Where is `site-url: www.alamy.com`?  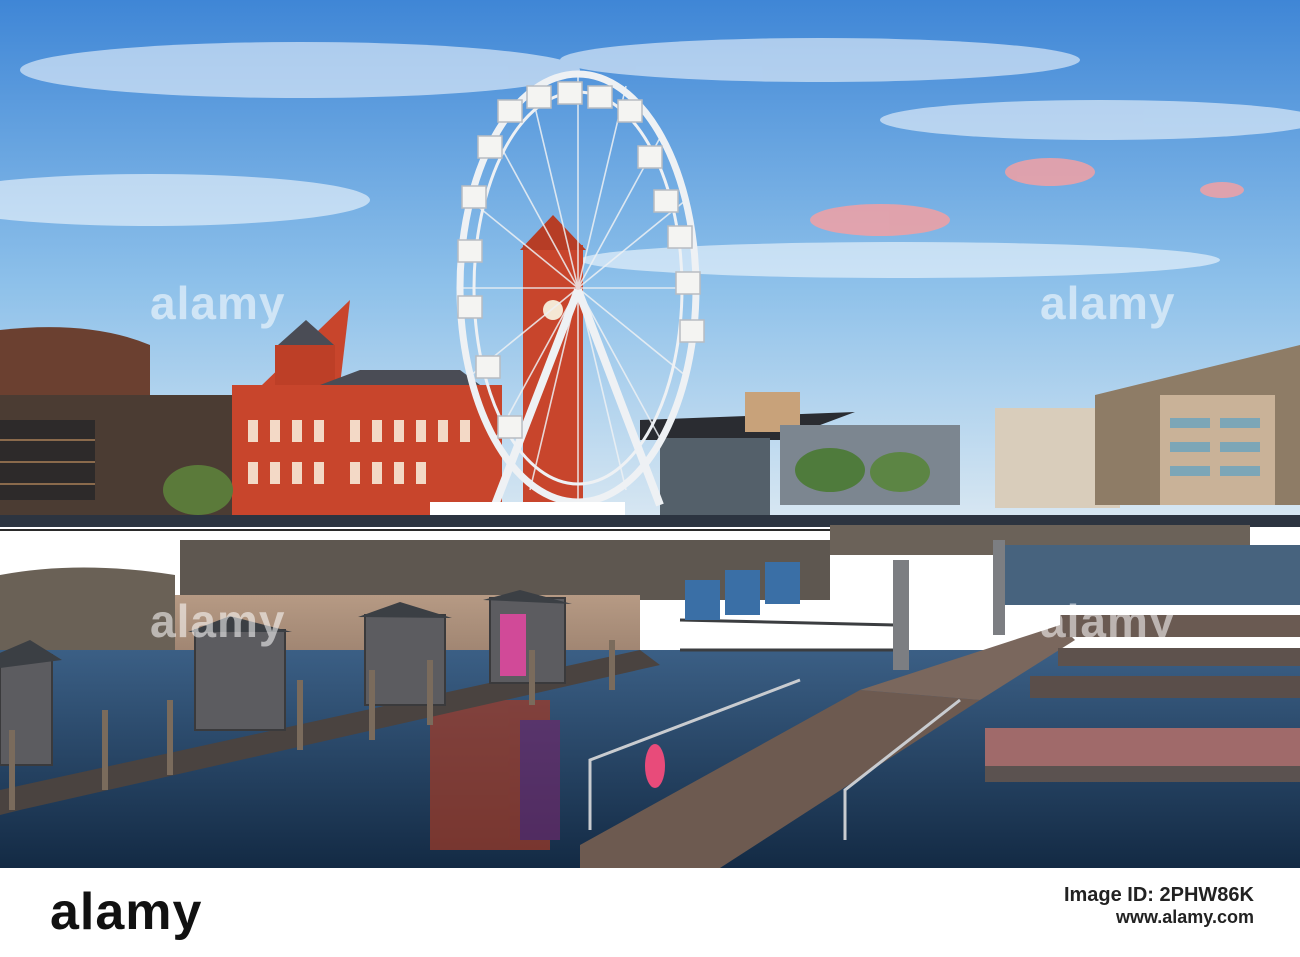 site-url: www.alamy.com is located at coordinates (1159, 917).